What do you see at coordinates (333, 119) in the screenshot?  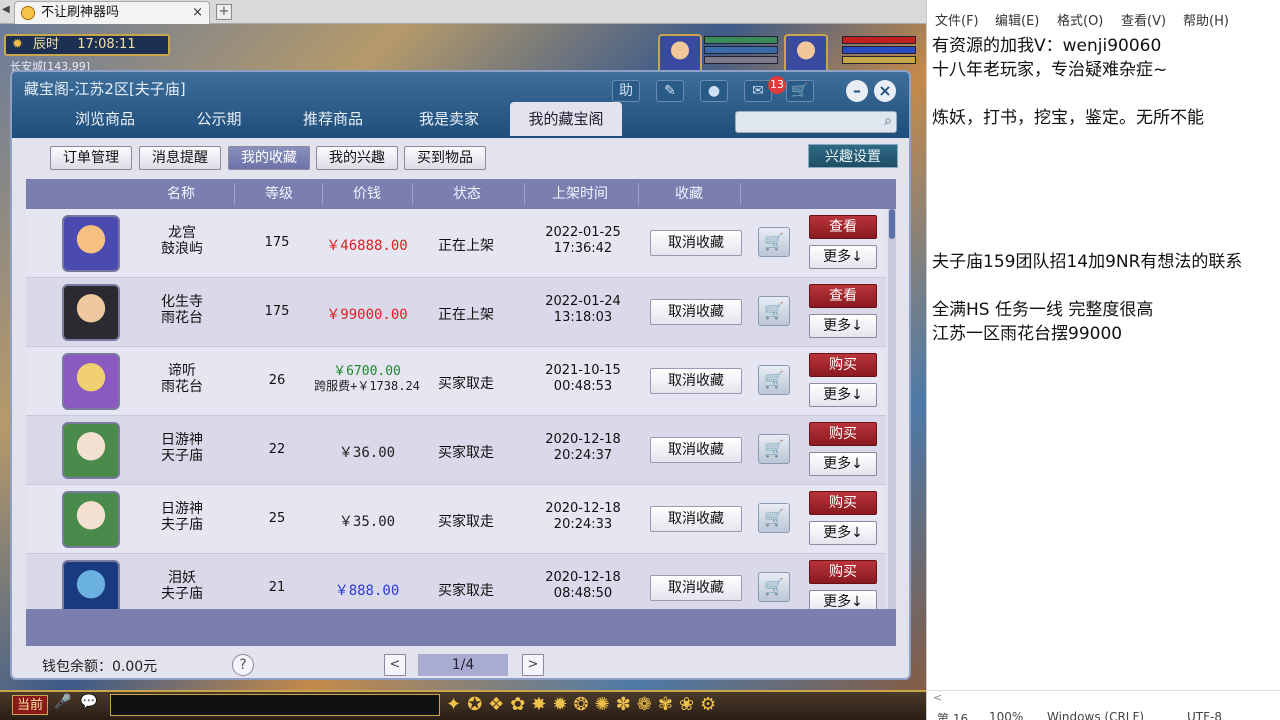 I see `tab-recommend: 推荐商品` at bounding box center [333, 119].